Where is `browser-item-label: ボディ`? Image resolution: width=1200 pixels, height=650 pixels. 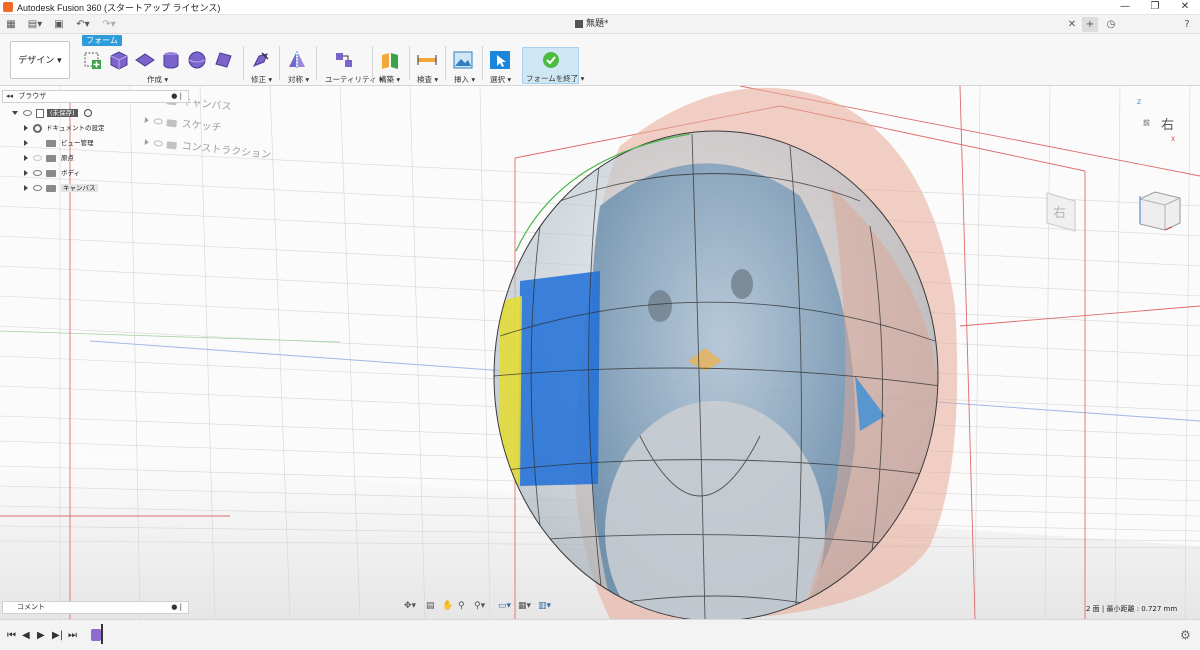
browser-item-label: ボディ is located at coordinates (71, 173).